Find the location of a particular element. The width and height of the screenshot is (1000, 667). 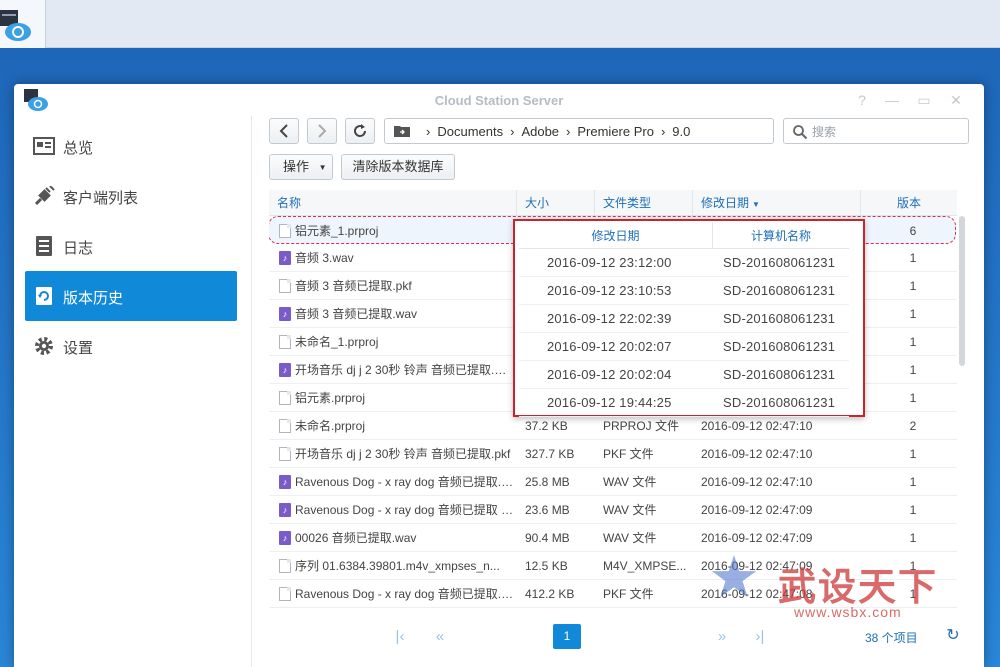

column-header-size: 大小 is located at coordinates (556, 203).